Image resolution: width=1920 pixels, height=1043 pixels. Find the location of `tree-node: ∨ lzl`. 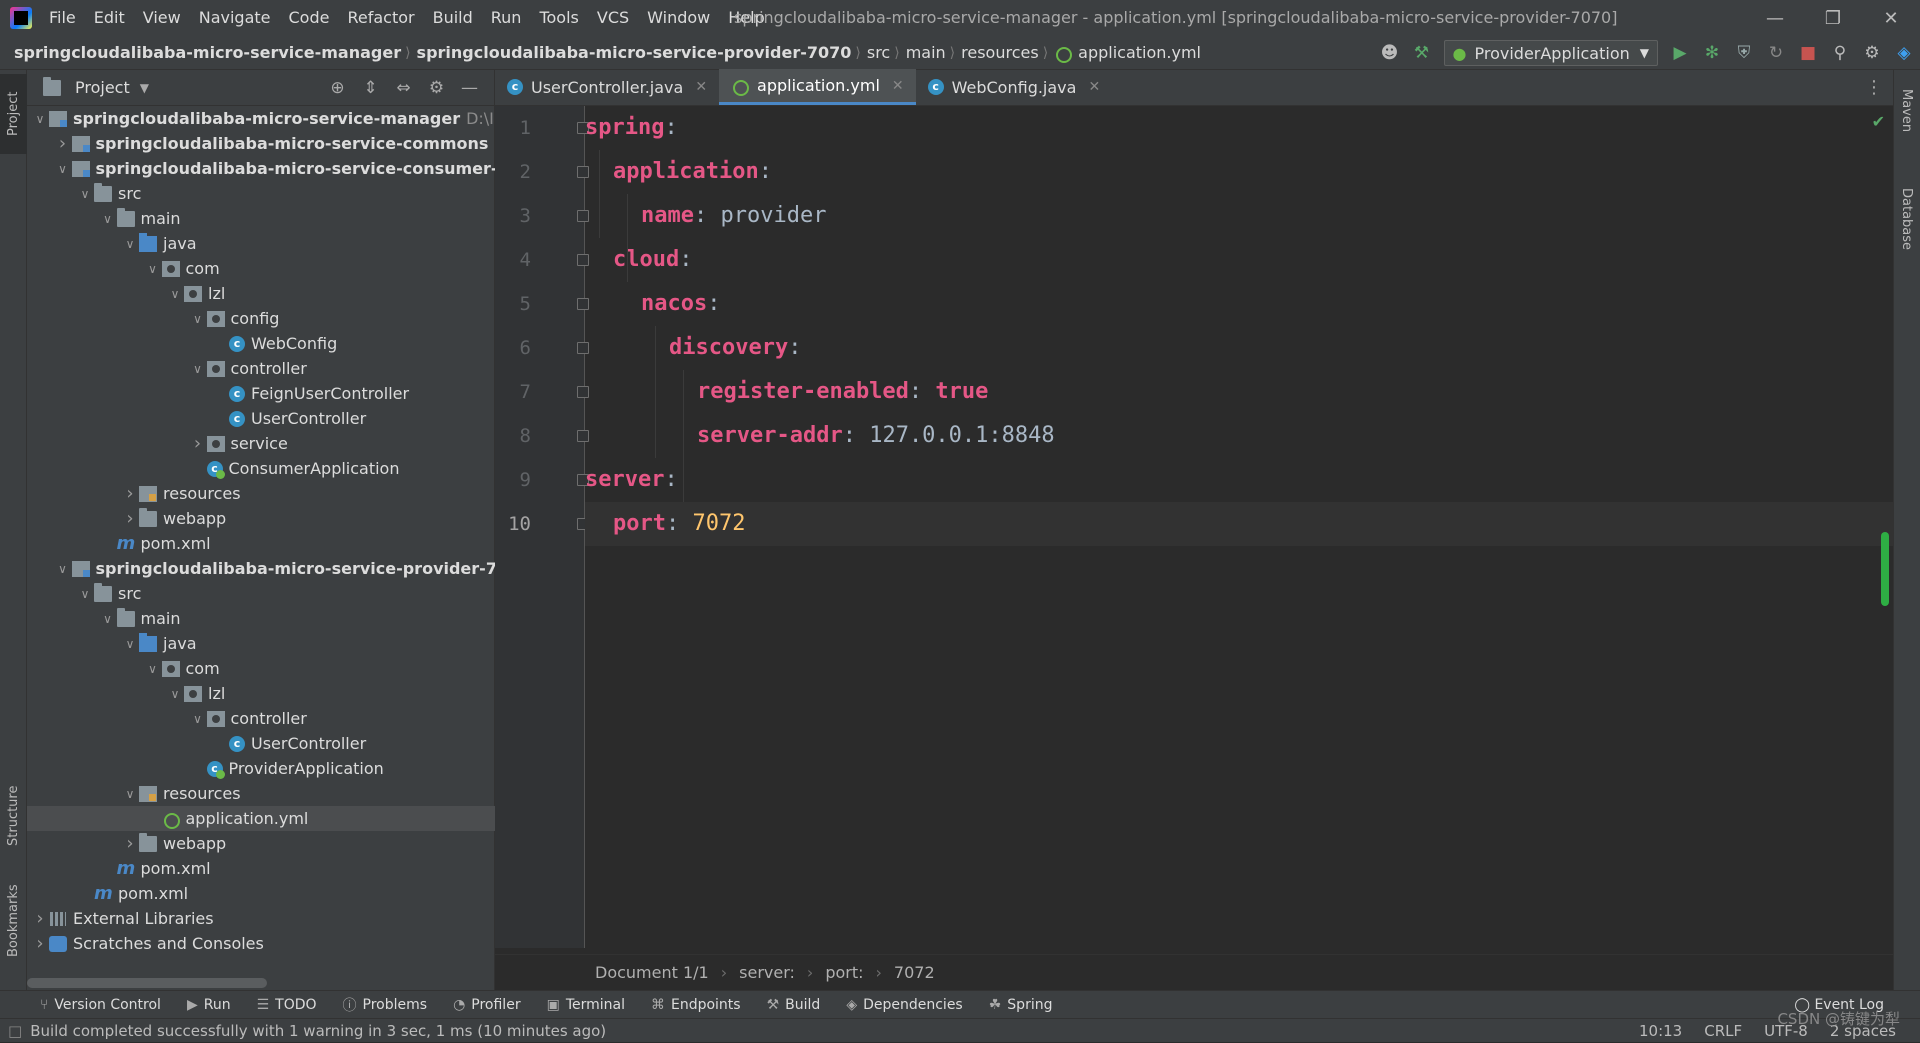

tree-node: ∨ lzl is located at coordinates (261, 293).